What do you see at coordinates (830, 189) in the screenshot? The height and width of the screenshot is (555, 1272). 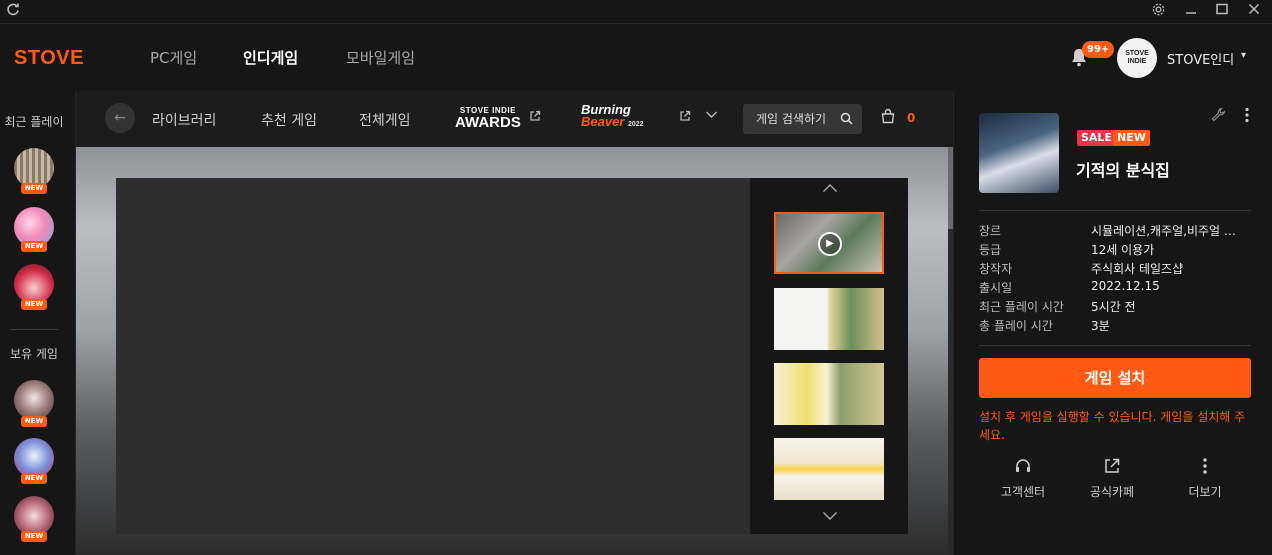 I see `chevron-up-icon` at bounding box center [830, 189].